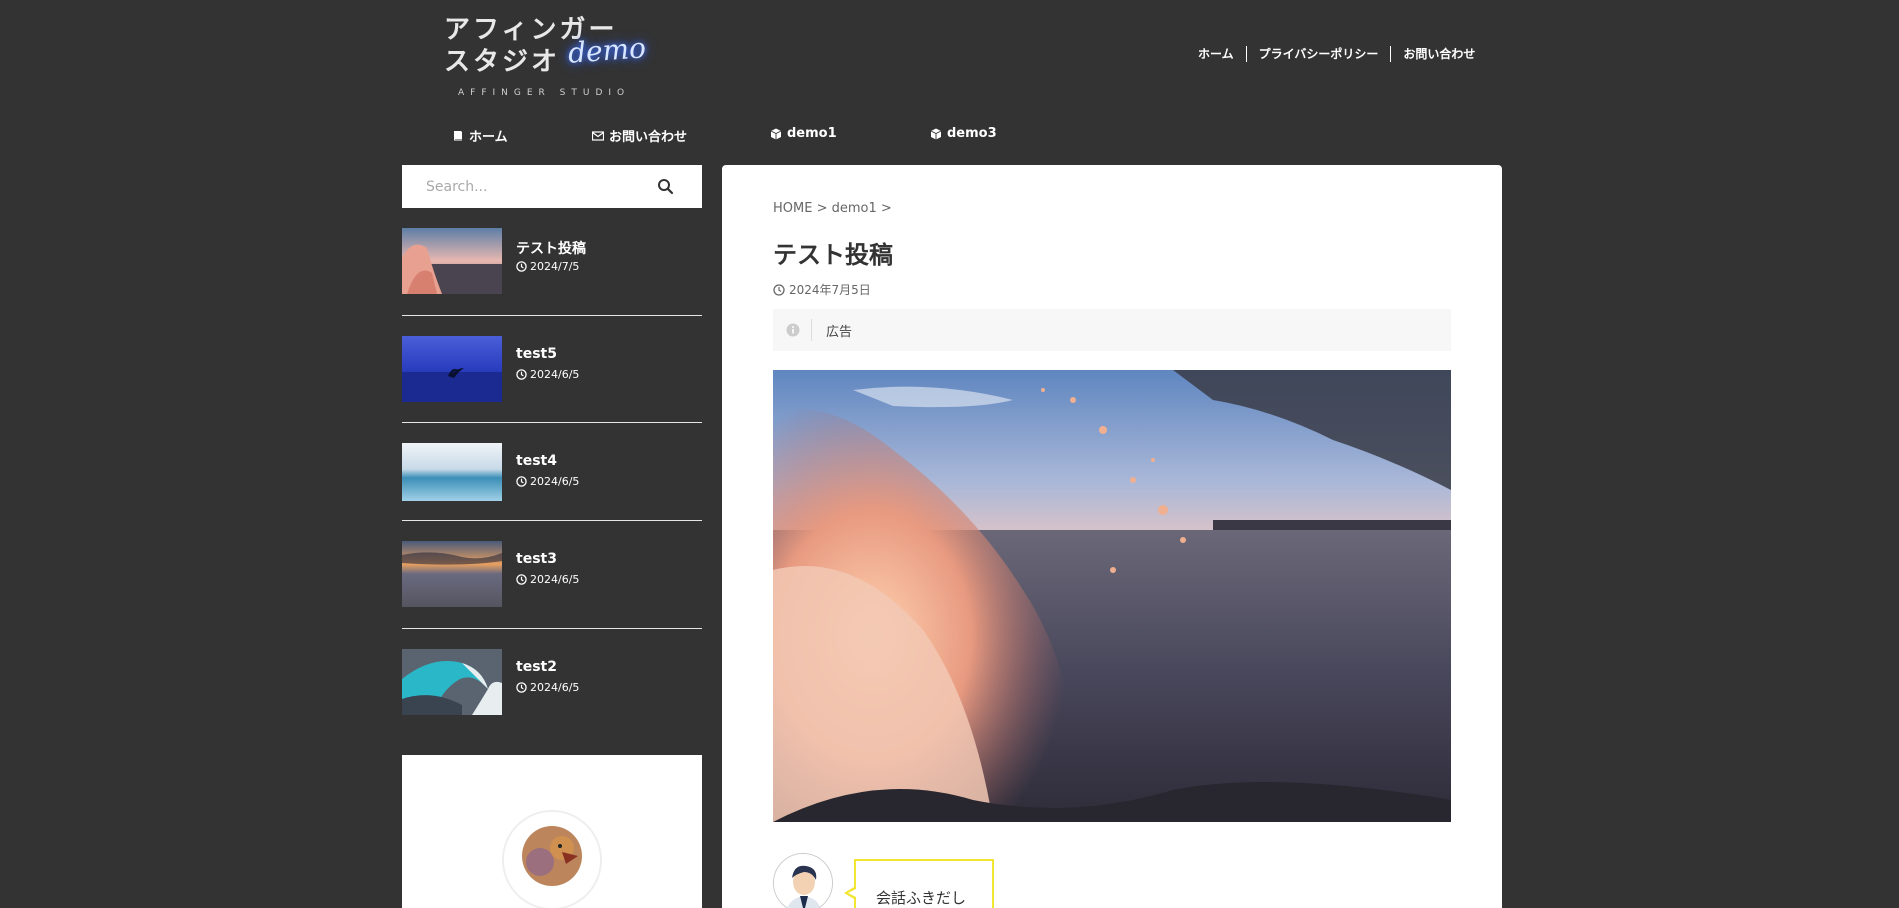 This screenshot has width=1899, height=908. Describe the element at coordinates (598, 135) in the screenshot. I see `mail-icon` at that location.